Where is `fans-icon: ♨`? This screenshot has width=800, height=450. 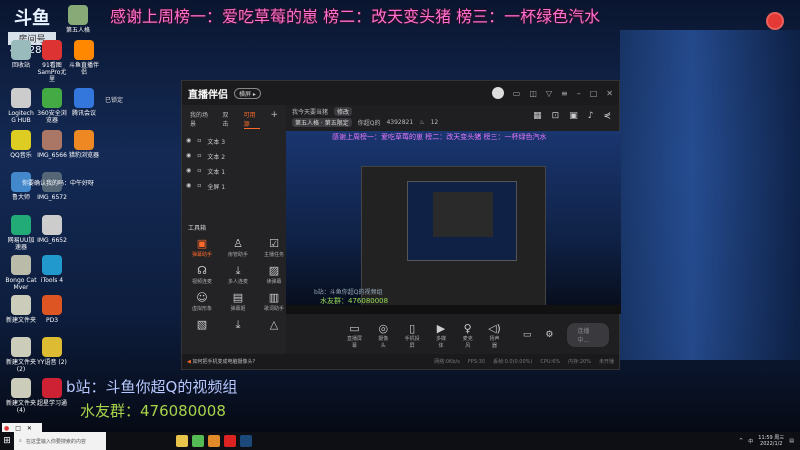 fans-icon: ♨ is located at coordinates (422, 122).